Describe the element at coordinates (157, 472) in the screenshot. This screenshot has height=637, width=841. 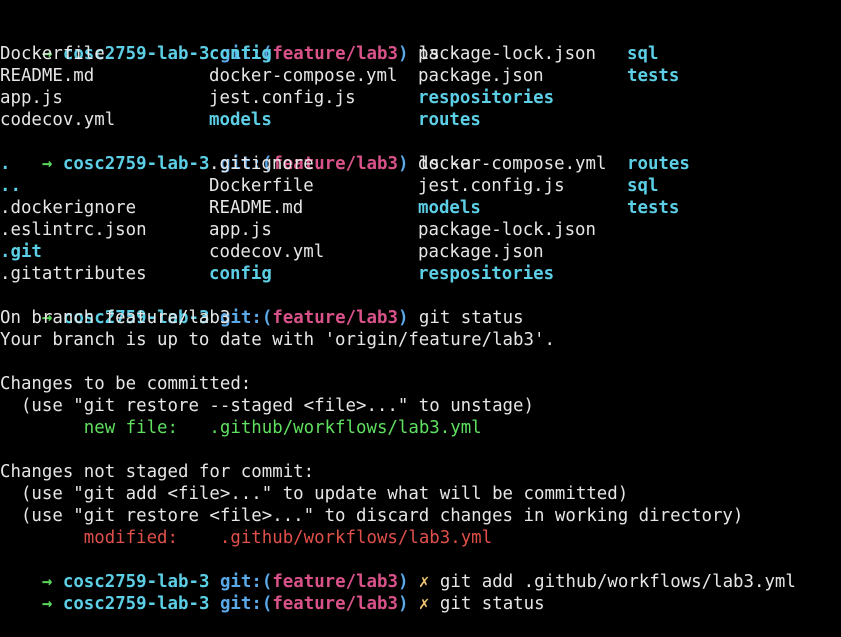
I see `unstaged-header: Changes not staged for commit:` at that location.